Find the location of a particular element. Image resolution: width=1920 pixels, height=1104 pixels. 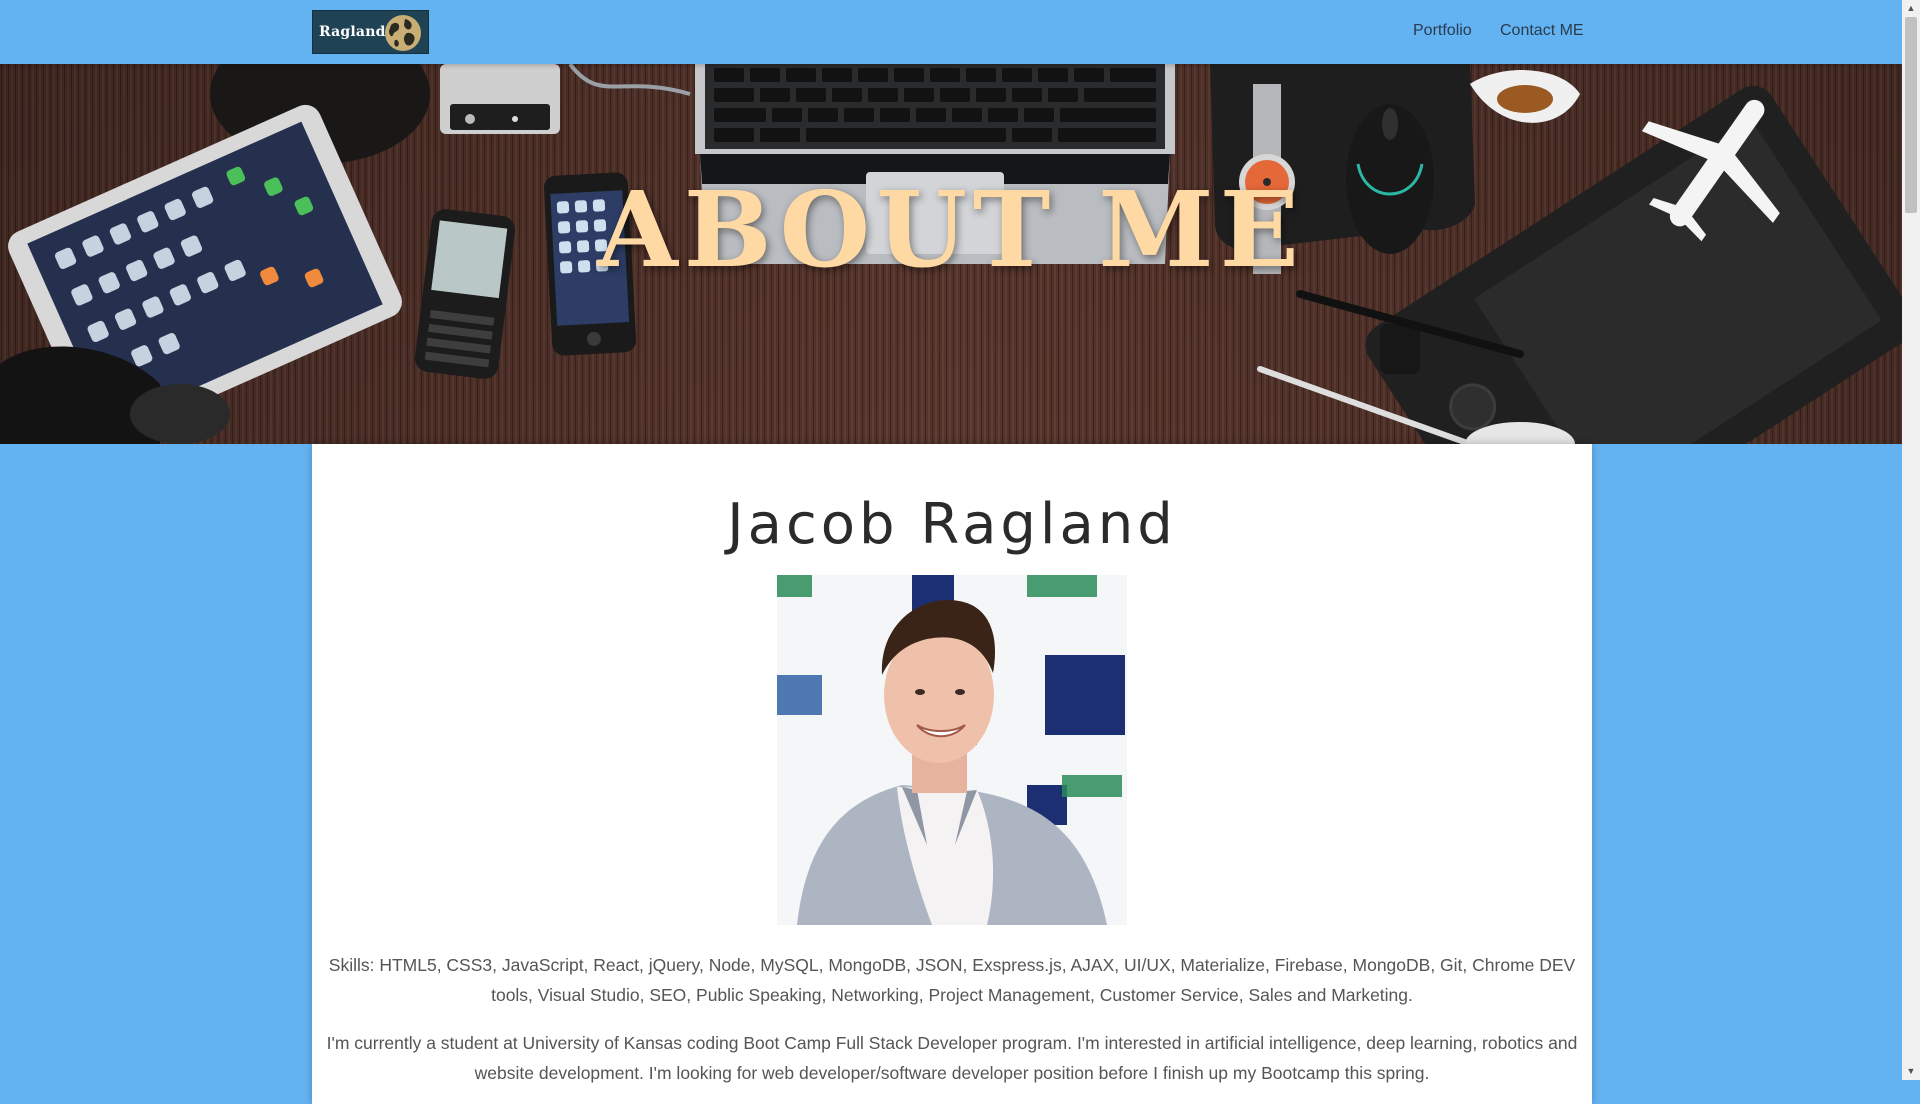

profile-photo is located at coordinates (952, 750).